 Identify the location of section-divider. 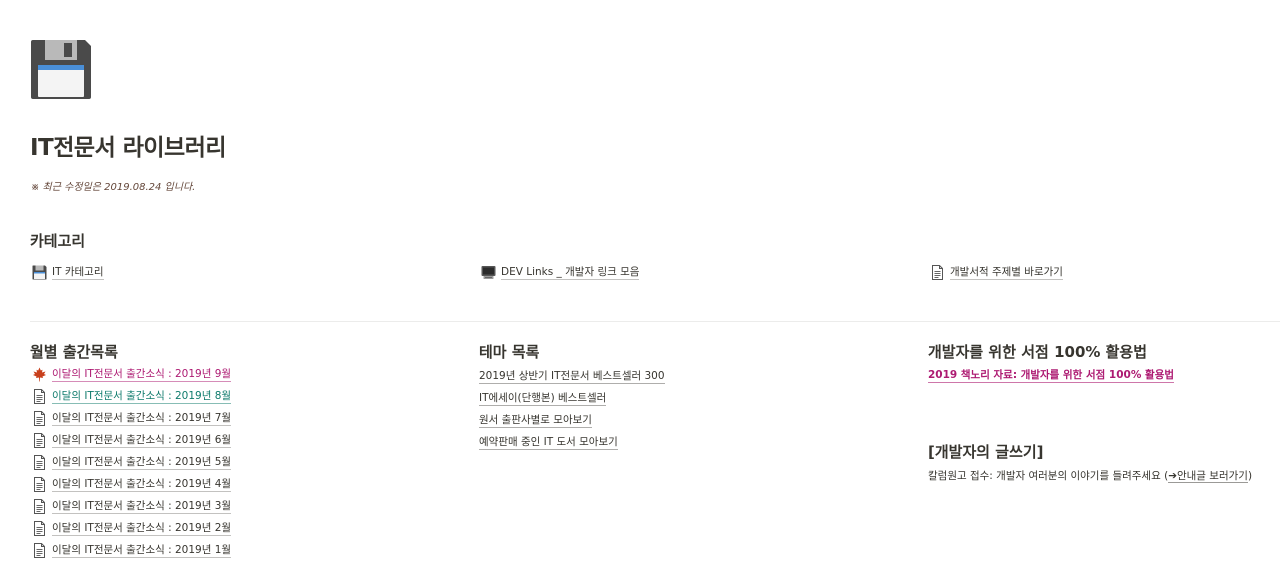
(655, 321).